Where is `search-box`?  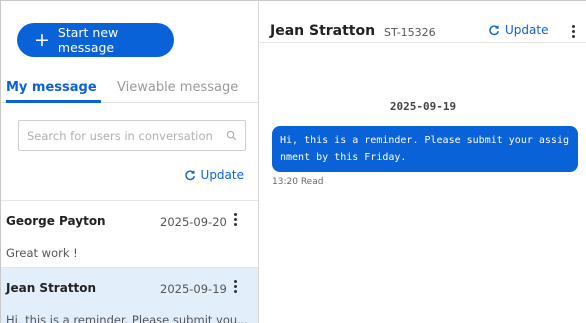
search-box is located at coordinates (132, 135).